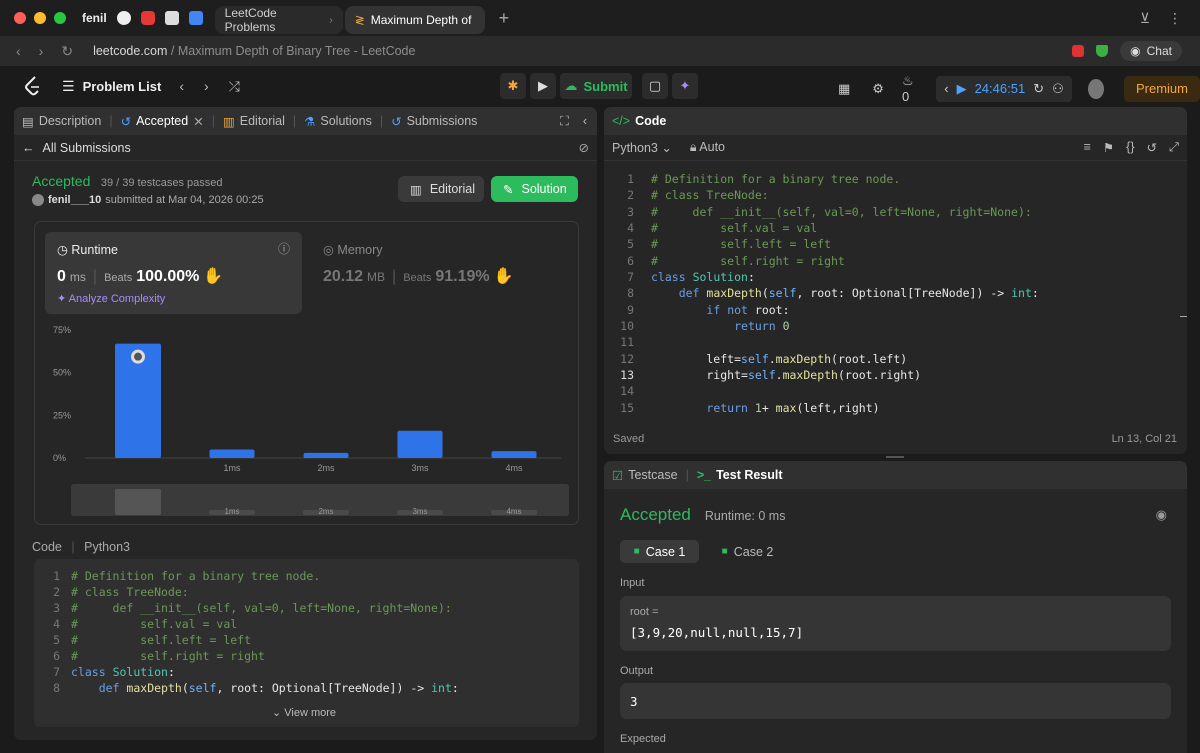 The height and width of the screenshot is (753, 1200). I want to click on timer-reset-icon: ↻, so click(1038, 89).